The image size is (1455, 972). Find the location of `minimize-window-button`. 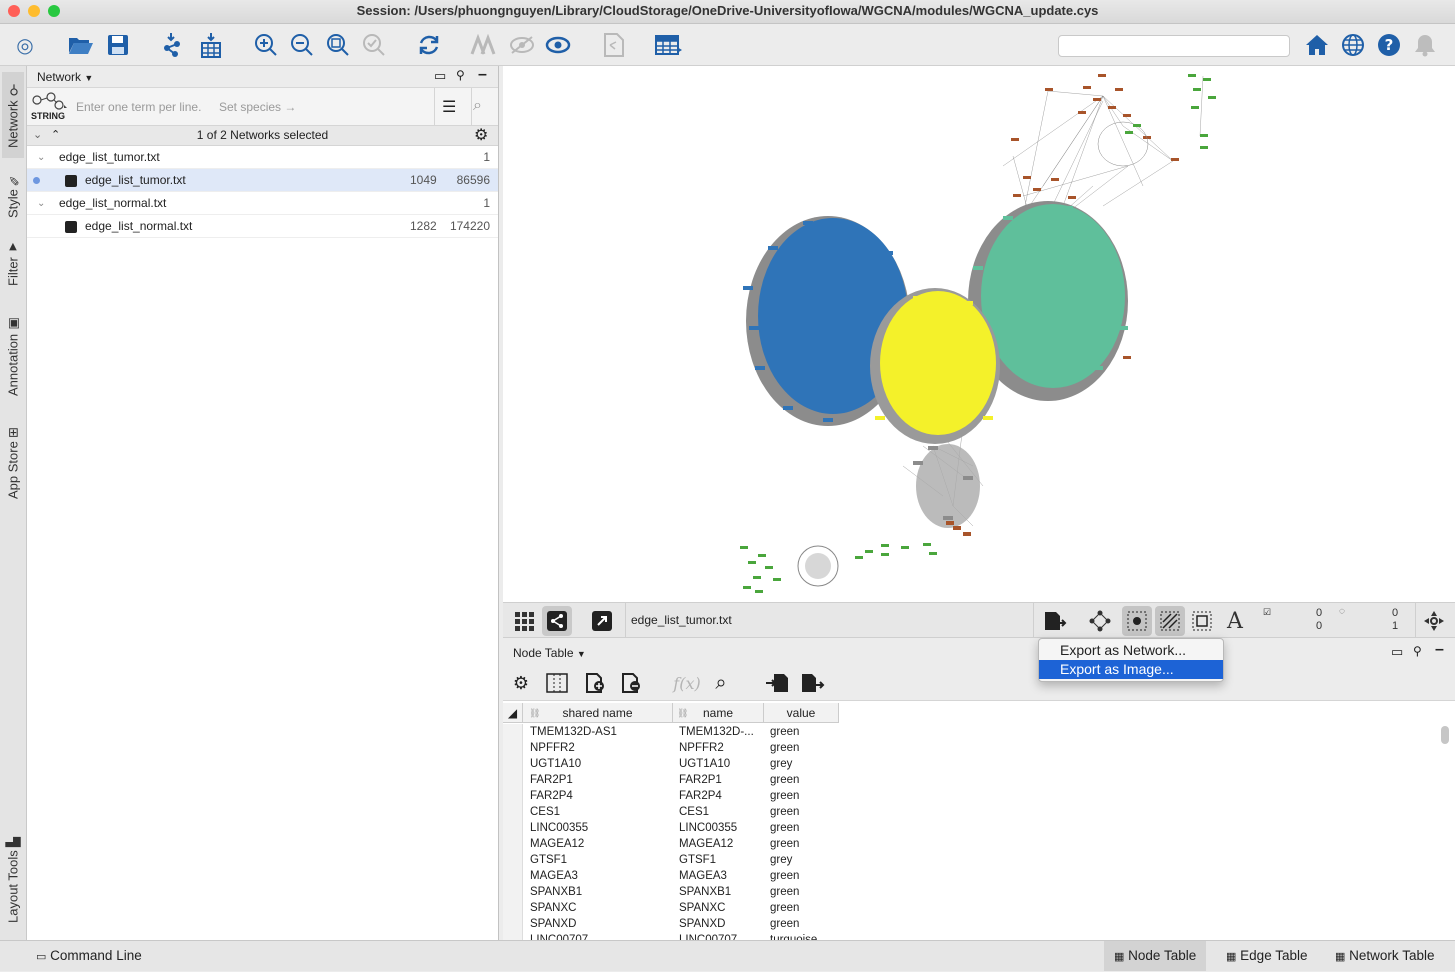

minimize-window-button is located at coordinates (34, 11).